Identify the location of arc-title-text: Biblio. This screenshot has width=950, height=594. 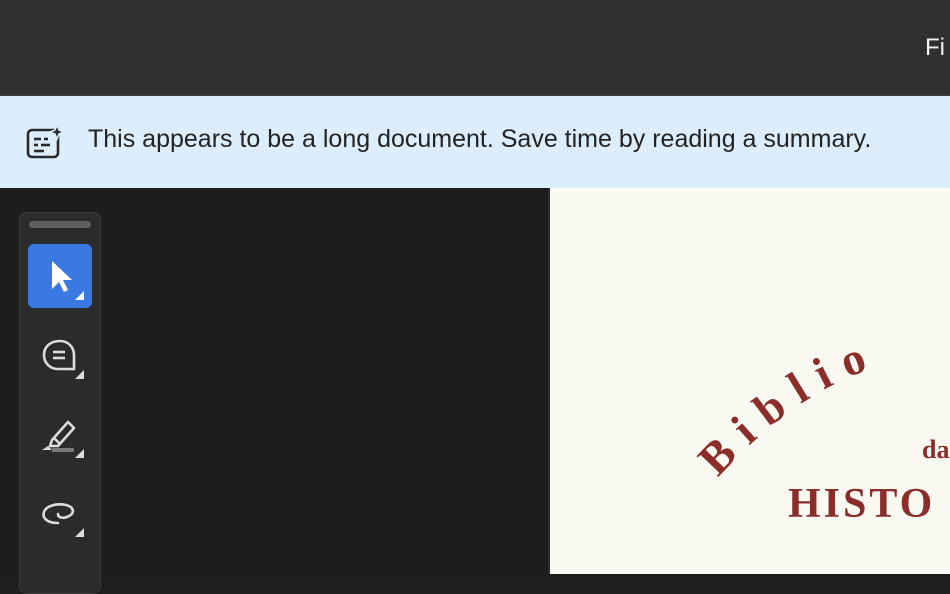
(779, 405).